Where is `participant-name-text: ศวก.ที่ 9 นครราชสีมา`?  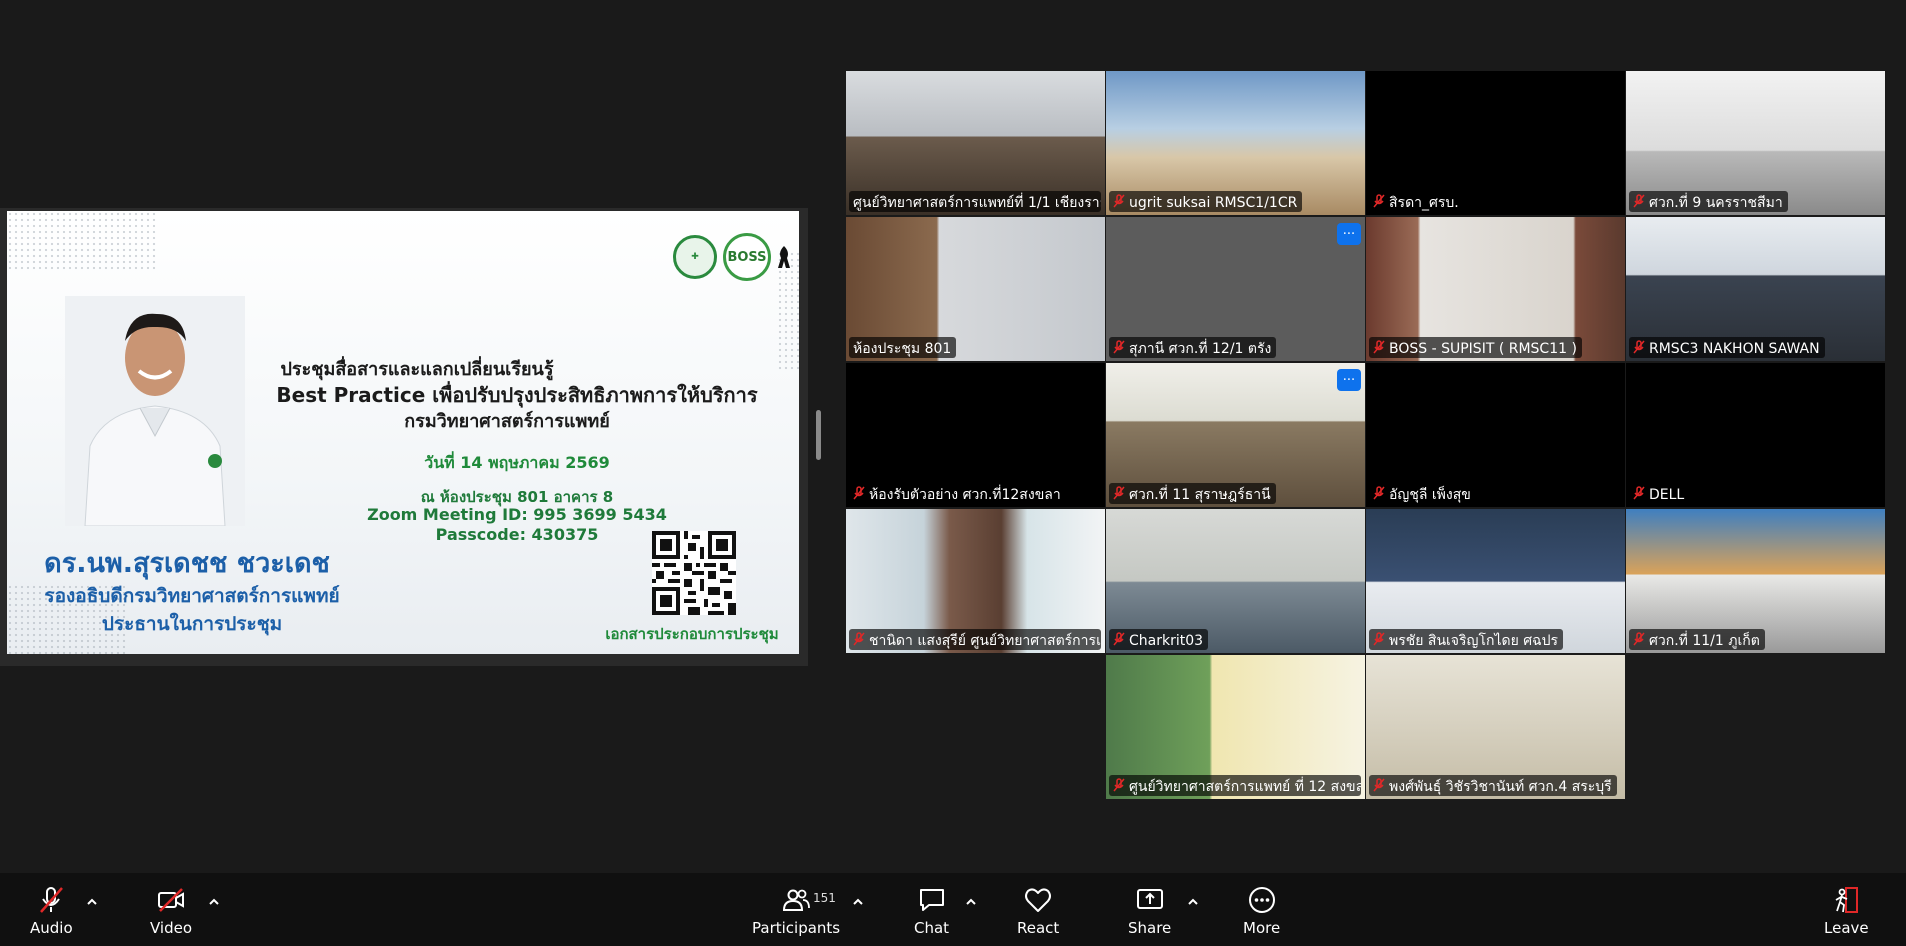
participant-name-text: ศวก.ที่ 9 นครราชสีมา is located at coordinates (1716, 202).